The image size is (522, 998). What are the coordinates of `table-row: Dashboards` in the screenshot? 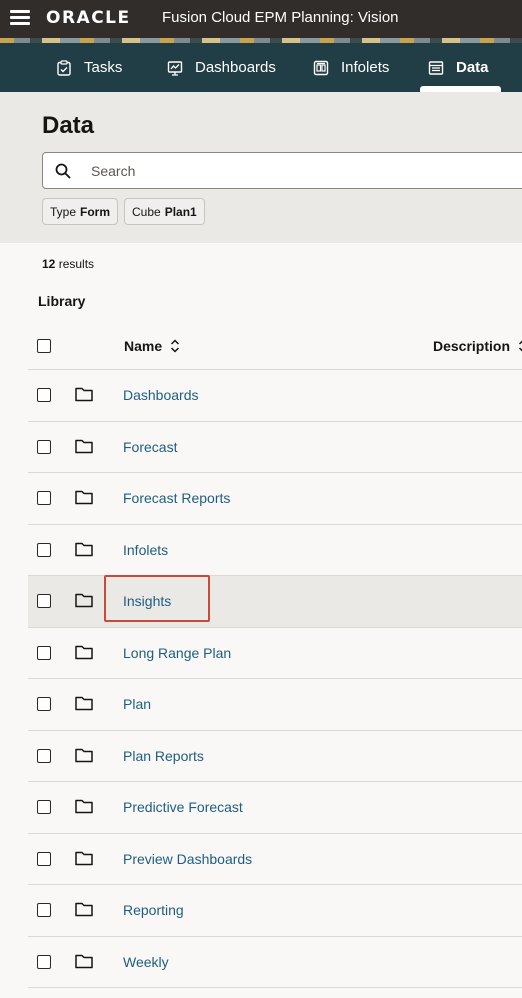 It's located at (275, 396).